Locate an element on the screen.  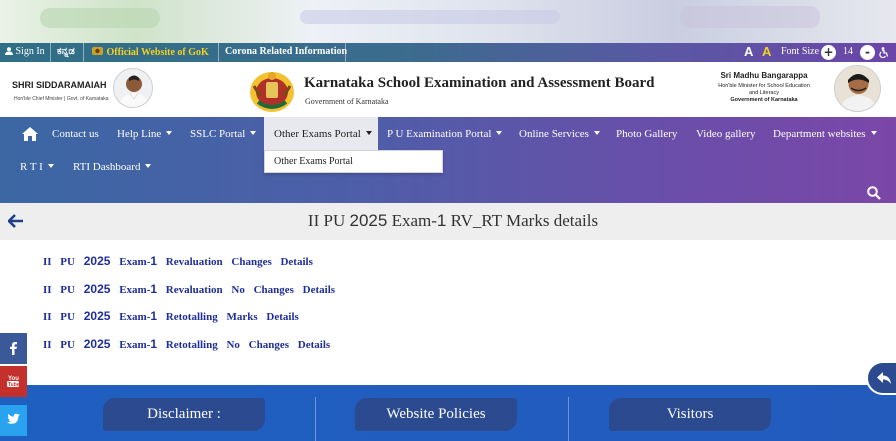
nav-contact-us: Contact us is located at coordinates (75, 134).